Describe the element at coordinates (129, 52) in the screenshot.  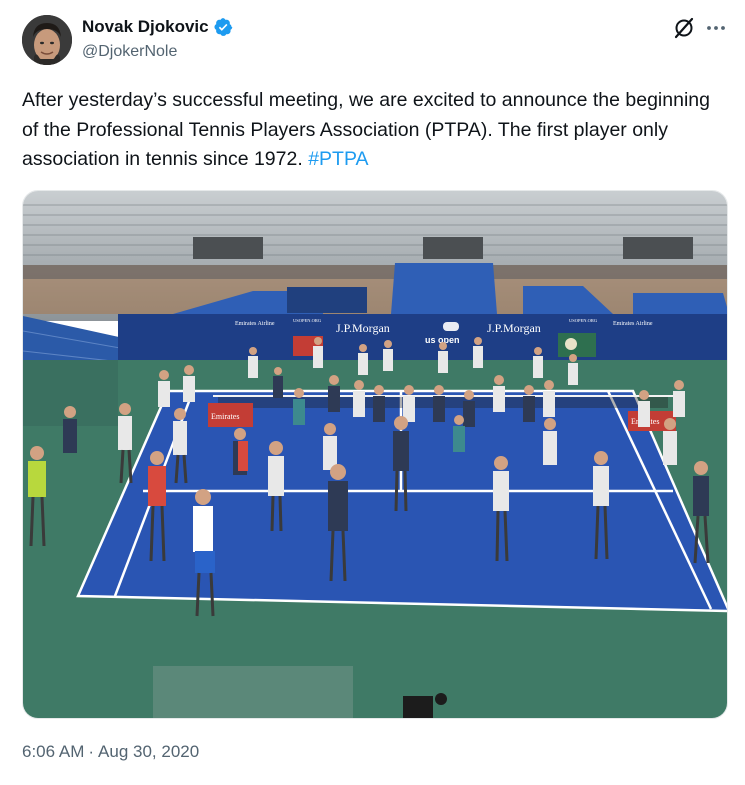
I see `author-handle: @DjokerNole` at that location.